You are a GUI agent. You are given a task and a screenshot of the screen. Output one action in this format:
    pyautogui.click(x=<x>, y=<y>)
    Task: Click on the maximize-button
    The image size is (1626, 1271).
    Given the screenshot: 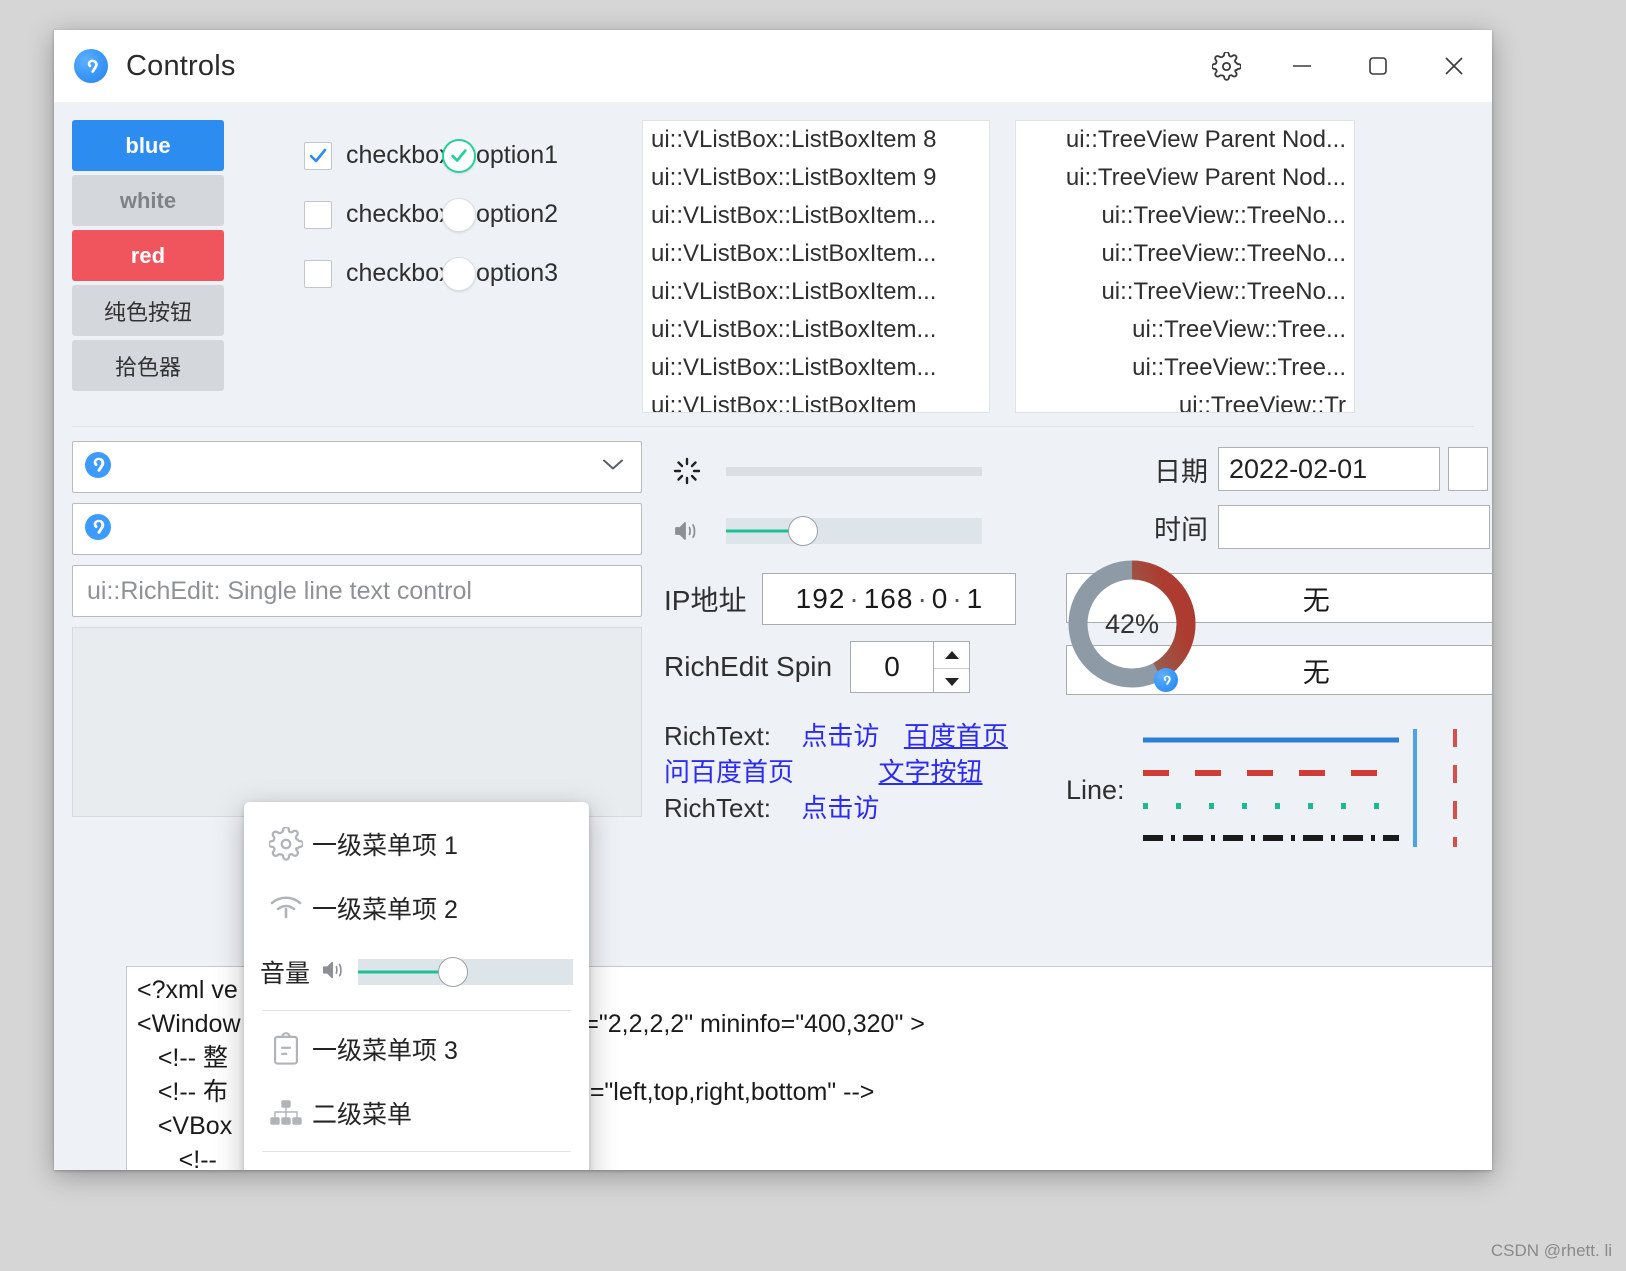 What is the action you would take?
    pyautogui.click(x=1378, y=66)
    